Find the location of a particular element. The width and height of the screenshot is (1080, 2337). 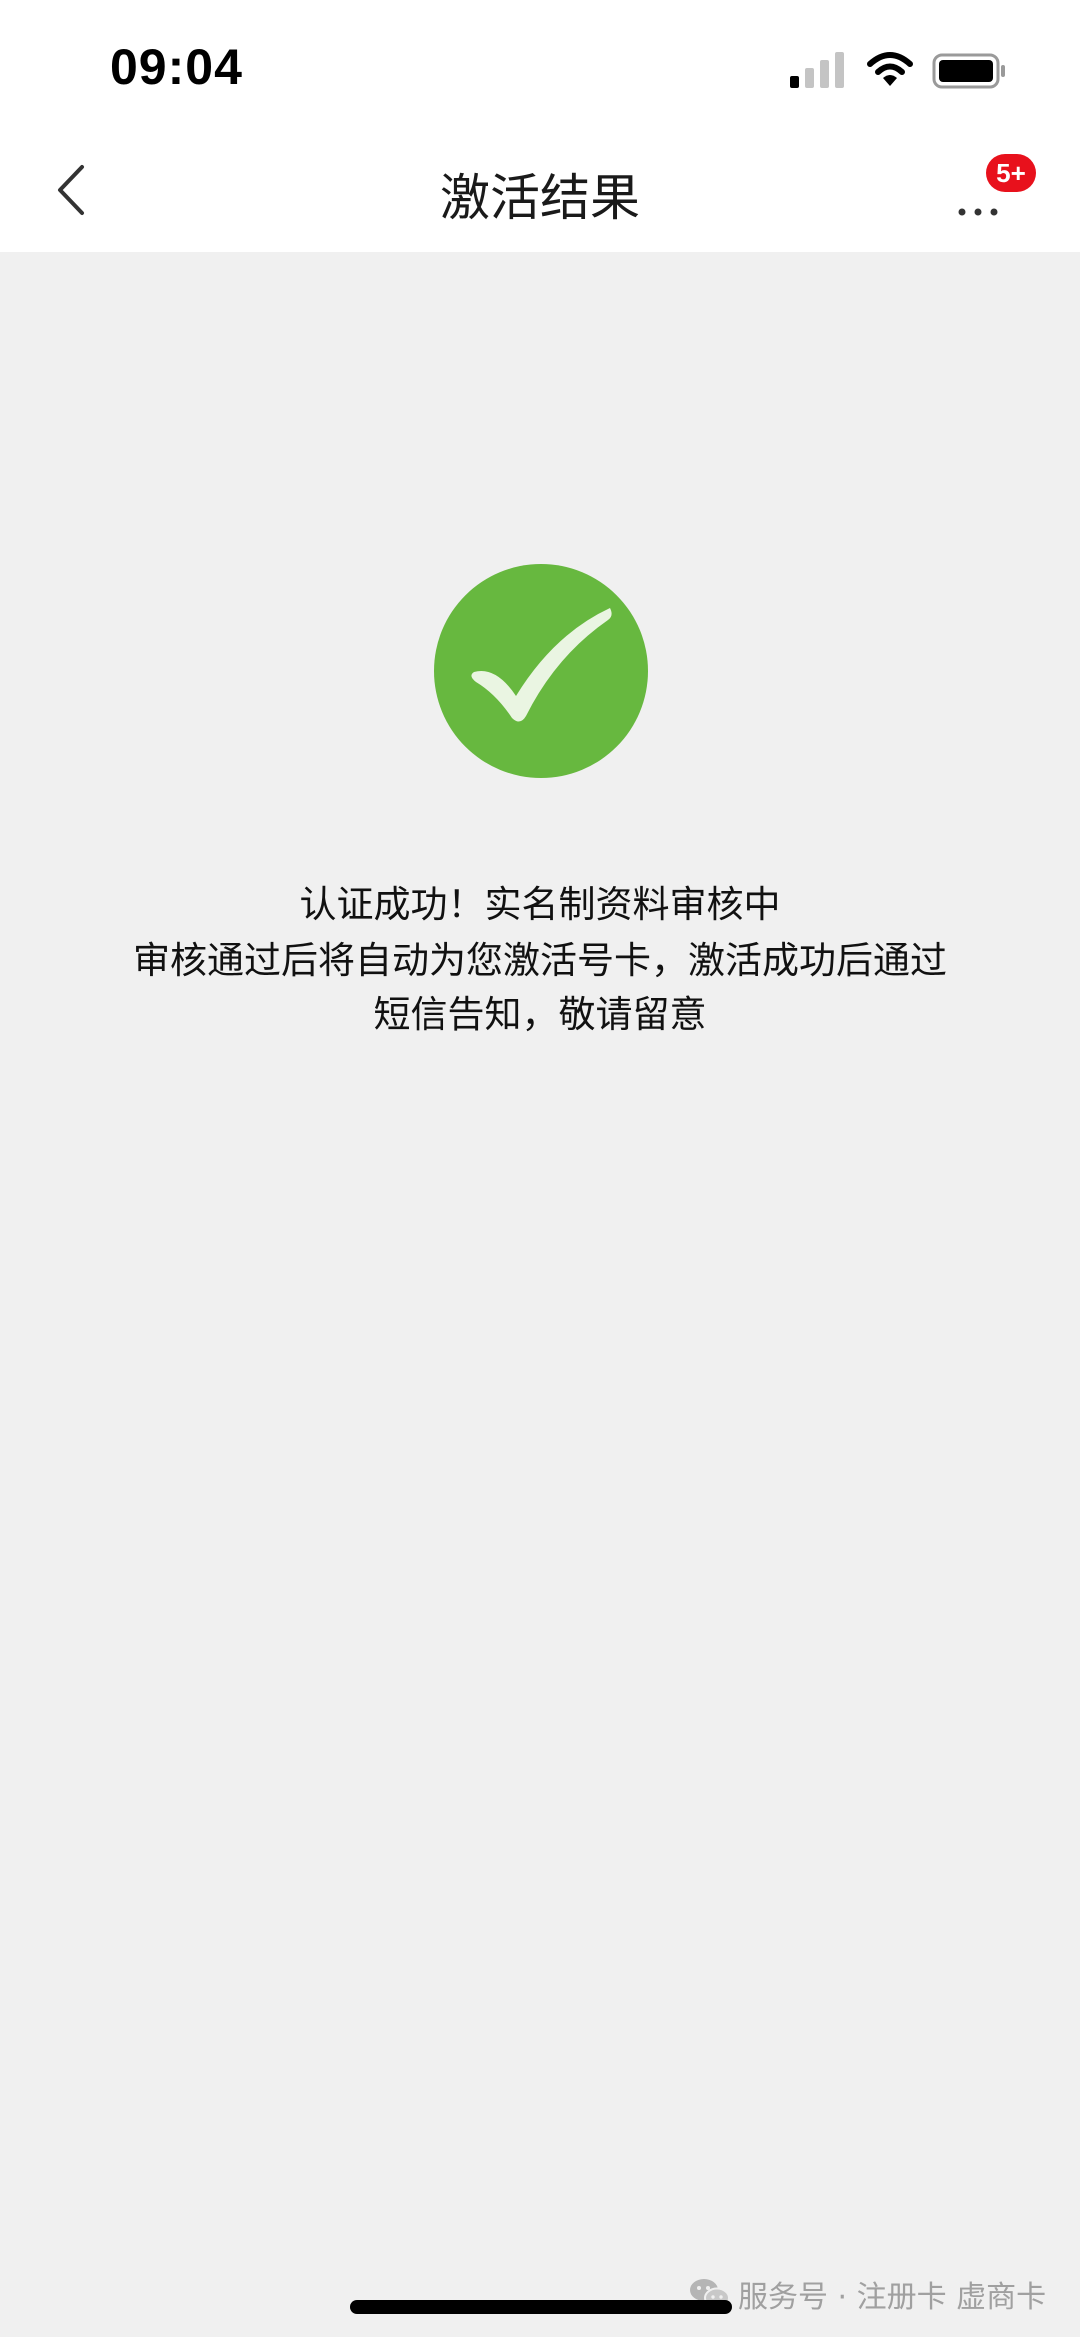

wifi-icon is located at coordinates (890, 69).